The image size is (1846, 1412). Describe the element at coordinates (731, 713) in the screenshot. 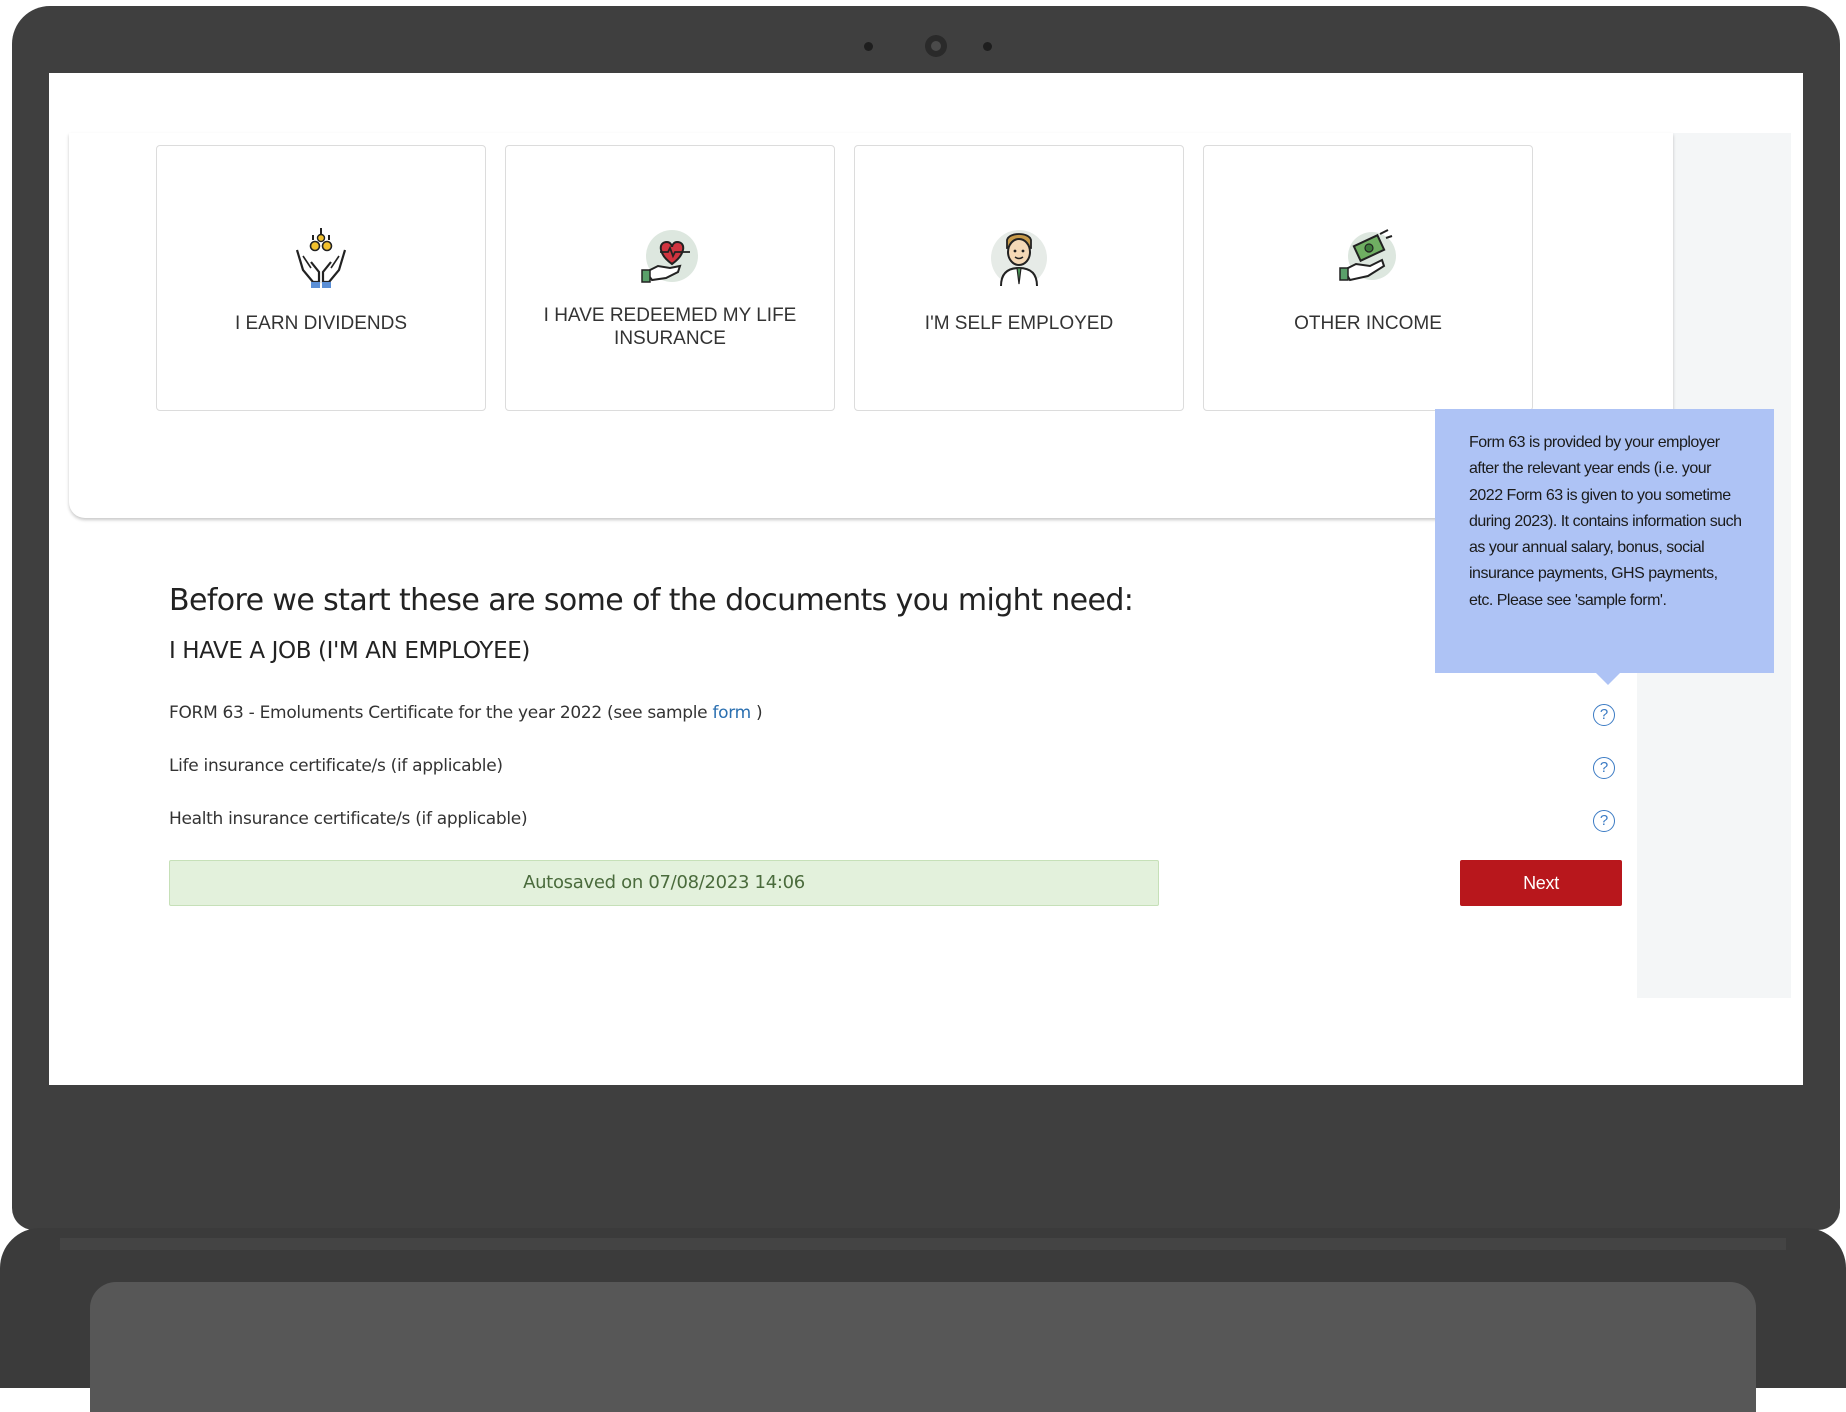

I see `sample-form-link: form` at that location.